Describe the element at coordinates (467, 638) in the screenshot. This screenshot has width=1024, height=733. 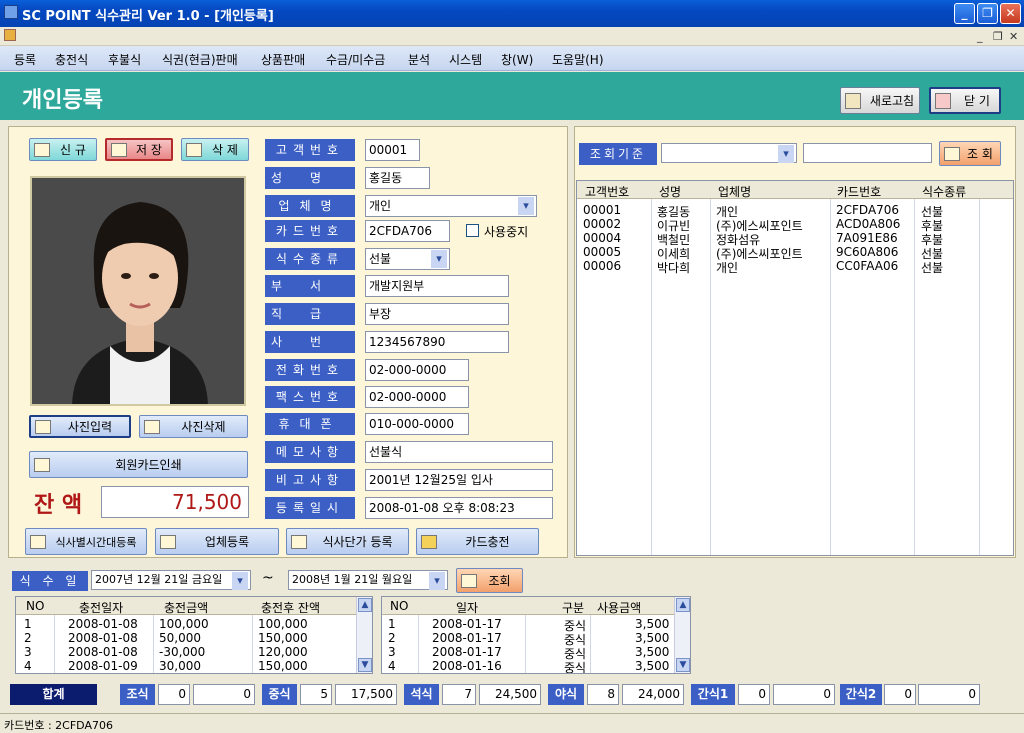
I see `cell: 2008-01-17` at that location.